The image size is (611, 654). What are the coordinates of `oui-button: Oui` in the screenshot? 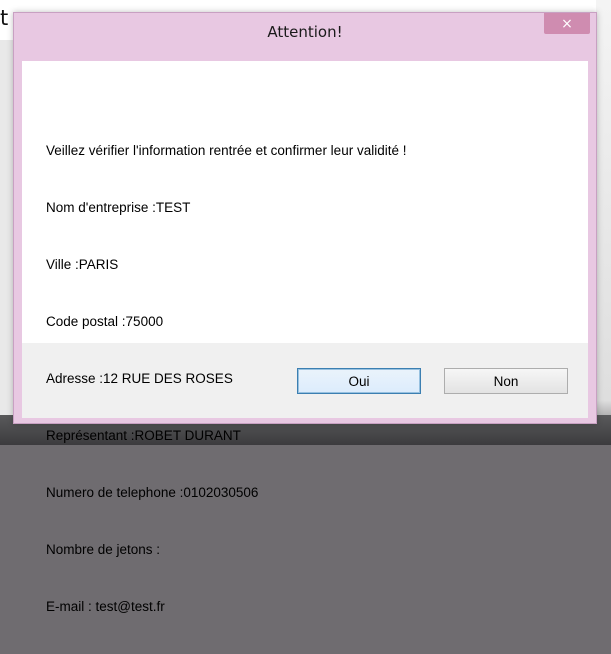 It's located at (359, 381).